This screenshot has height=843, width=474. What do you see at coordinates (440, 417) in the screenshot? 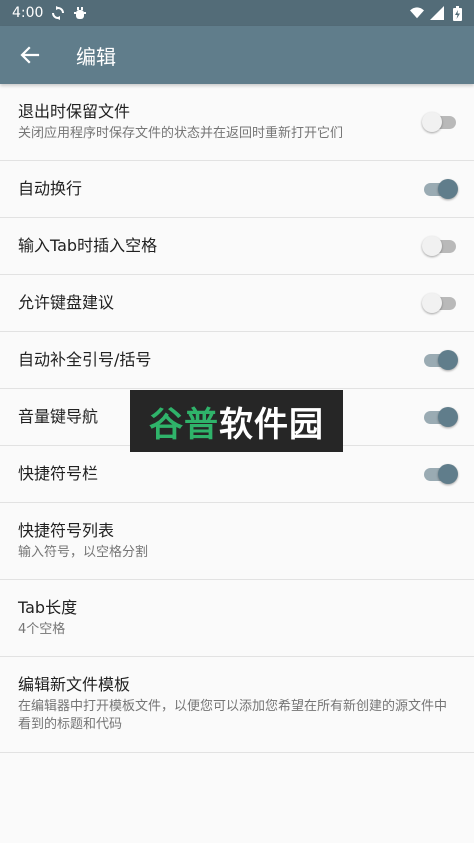
I see `volume-navigation-switch` at bounding box center [440, 417].